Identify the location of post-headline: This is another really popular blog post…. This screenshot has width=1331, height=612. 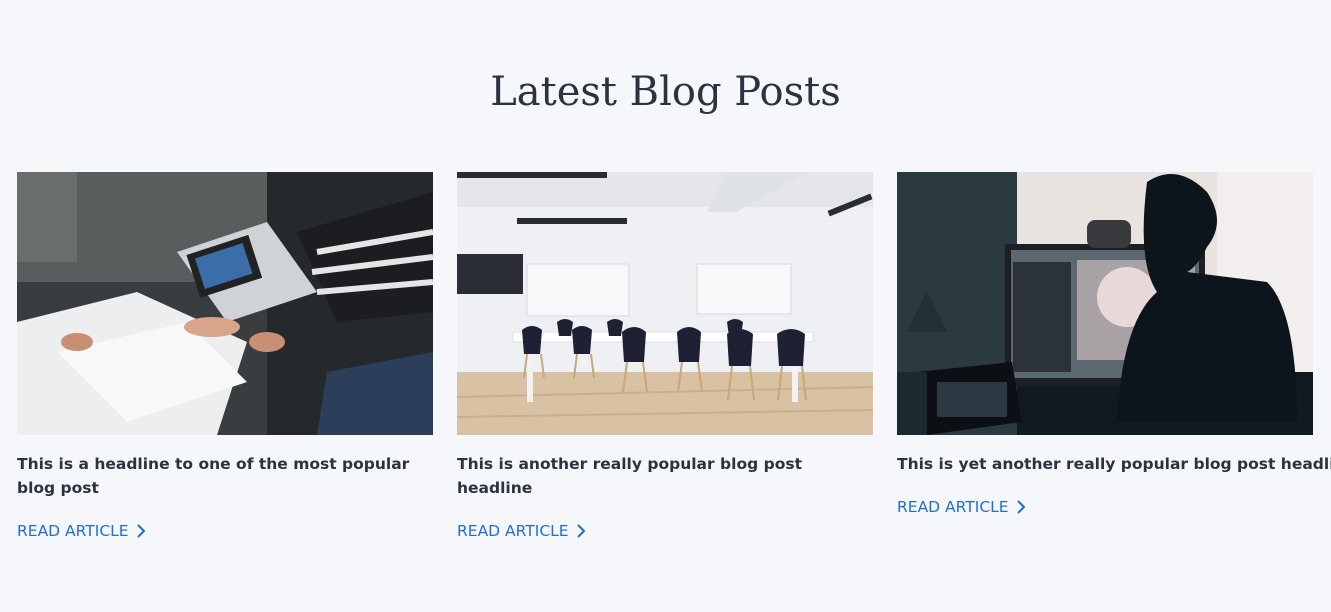
(665, 476).